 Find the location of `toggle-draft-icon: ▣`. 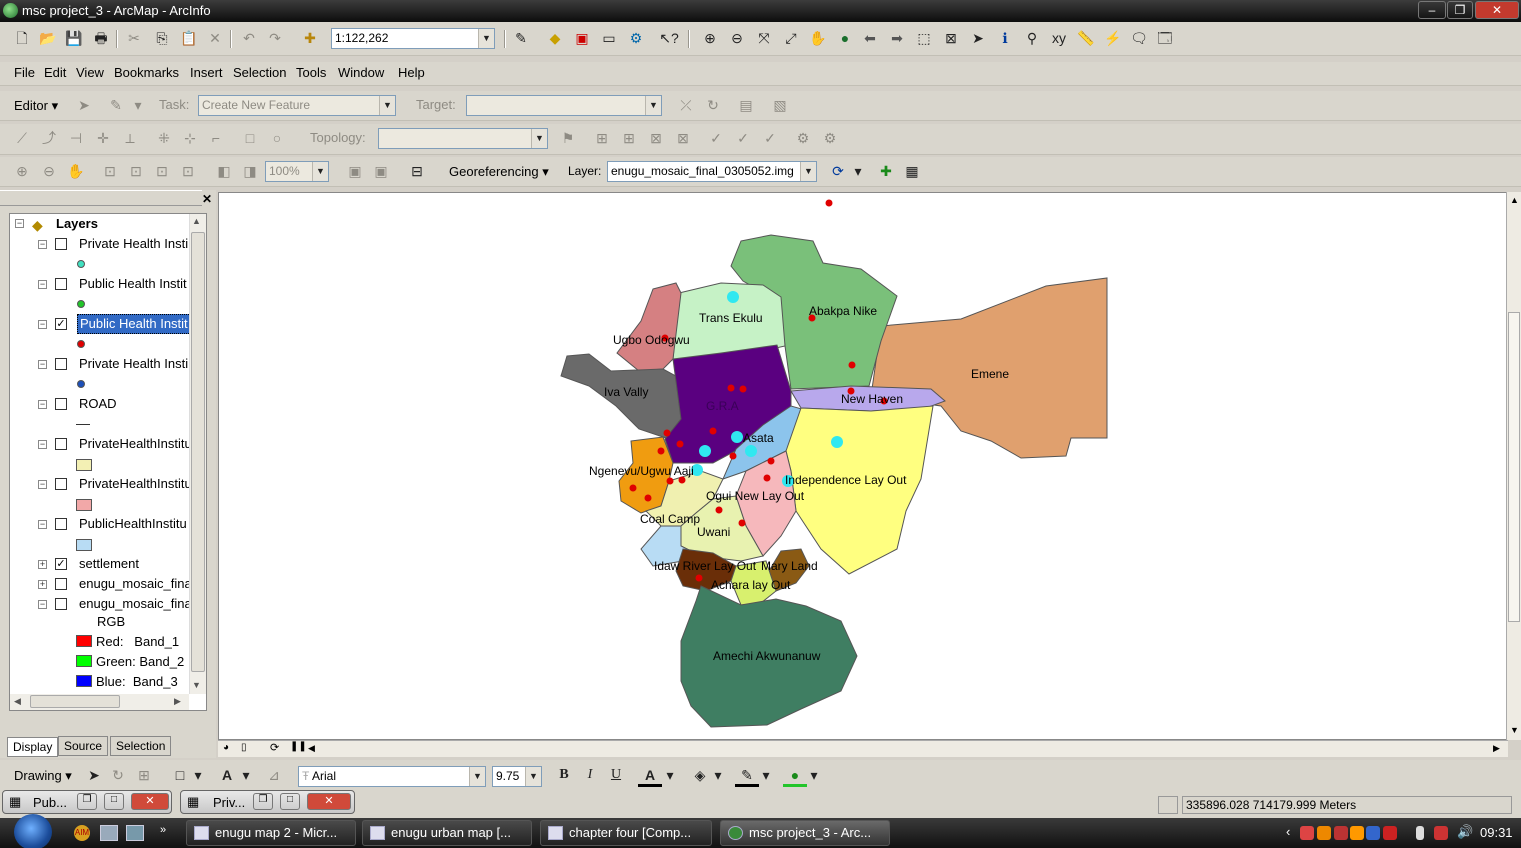

toggle-draft-icon: ▣ is located at coordinates (355, 171).